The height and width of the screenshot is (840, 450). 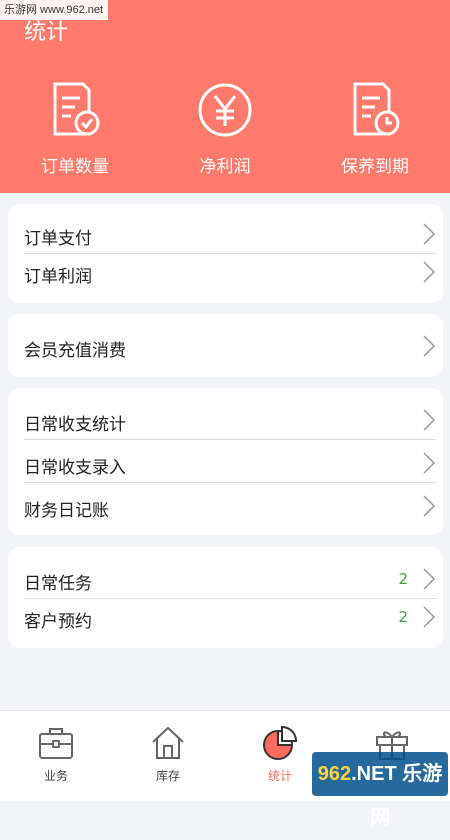 I want to click on order-check-icon, so click(x=76, y=109).